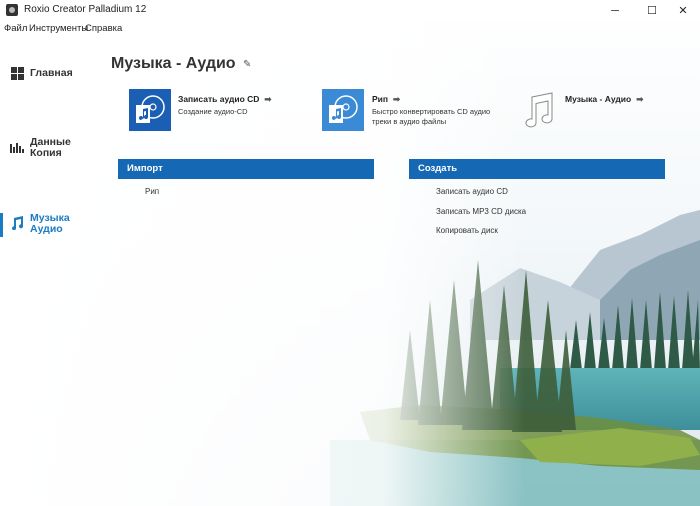 The width and height of the screenshot is (700, 506). Describe the element at coordinates (150, 110) in the screenshot. I see `burn-audio-cd-icon` at that location.